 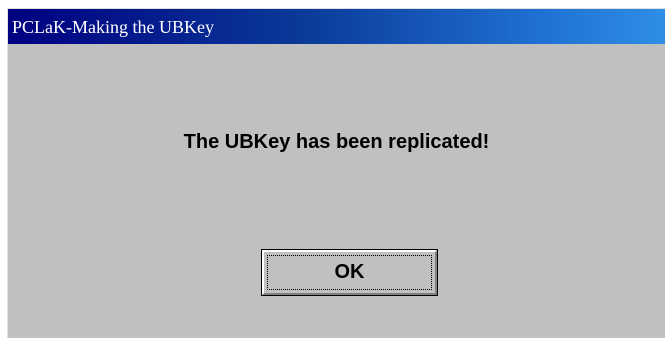 I want to click on window-title: PCLaK-Making the UBKey, so click(x=113, y=27).